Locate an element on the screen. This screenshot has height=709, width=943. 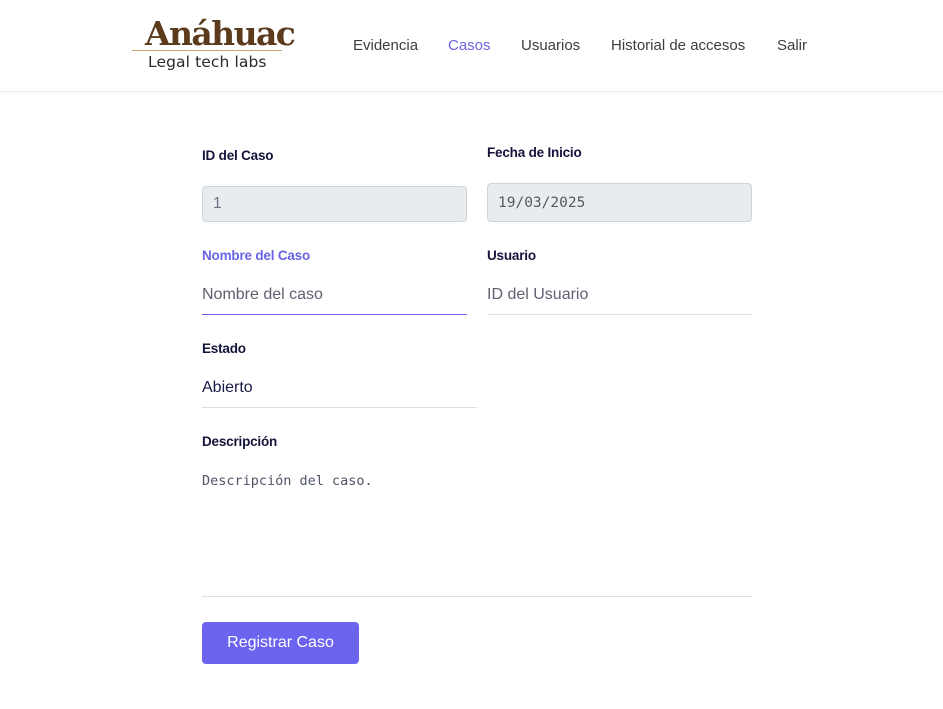
register-case-button: Registrar Caso is located at coordinates (280, 643).